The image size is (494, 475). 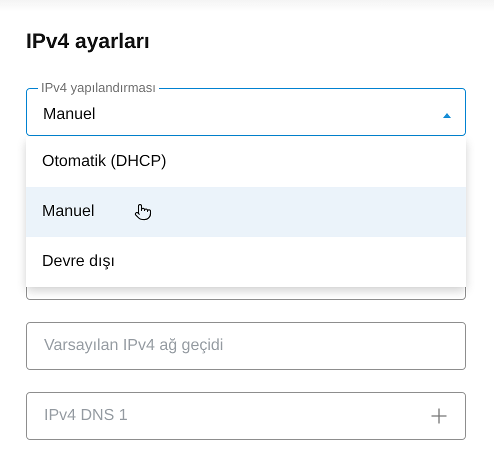 What do you see at coordinates (98, 87) in the screenshot?
I see `field-label: IPv4 yapılandırması` at bounding box center [98, 87].